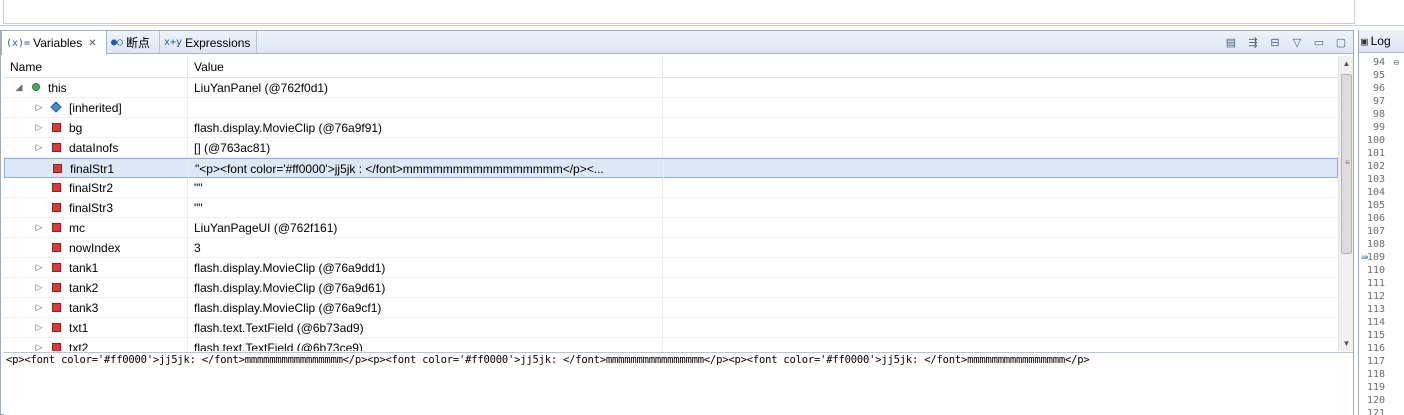 This screenshot has width=1404, height=415. Describe the element at coordinates (58, 43) in the screenshot. I see `tab-variables-label: Variables` at that location.